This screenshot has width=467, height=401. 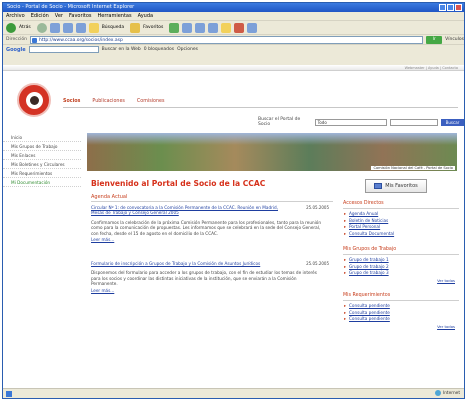 What do you see at coordinates (200, 27) in the screenshot?
I see `mail-icon` at bounding box center [200, 27].